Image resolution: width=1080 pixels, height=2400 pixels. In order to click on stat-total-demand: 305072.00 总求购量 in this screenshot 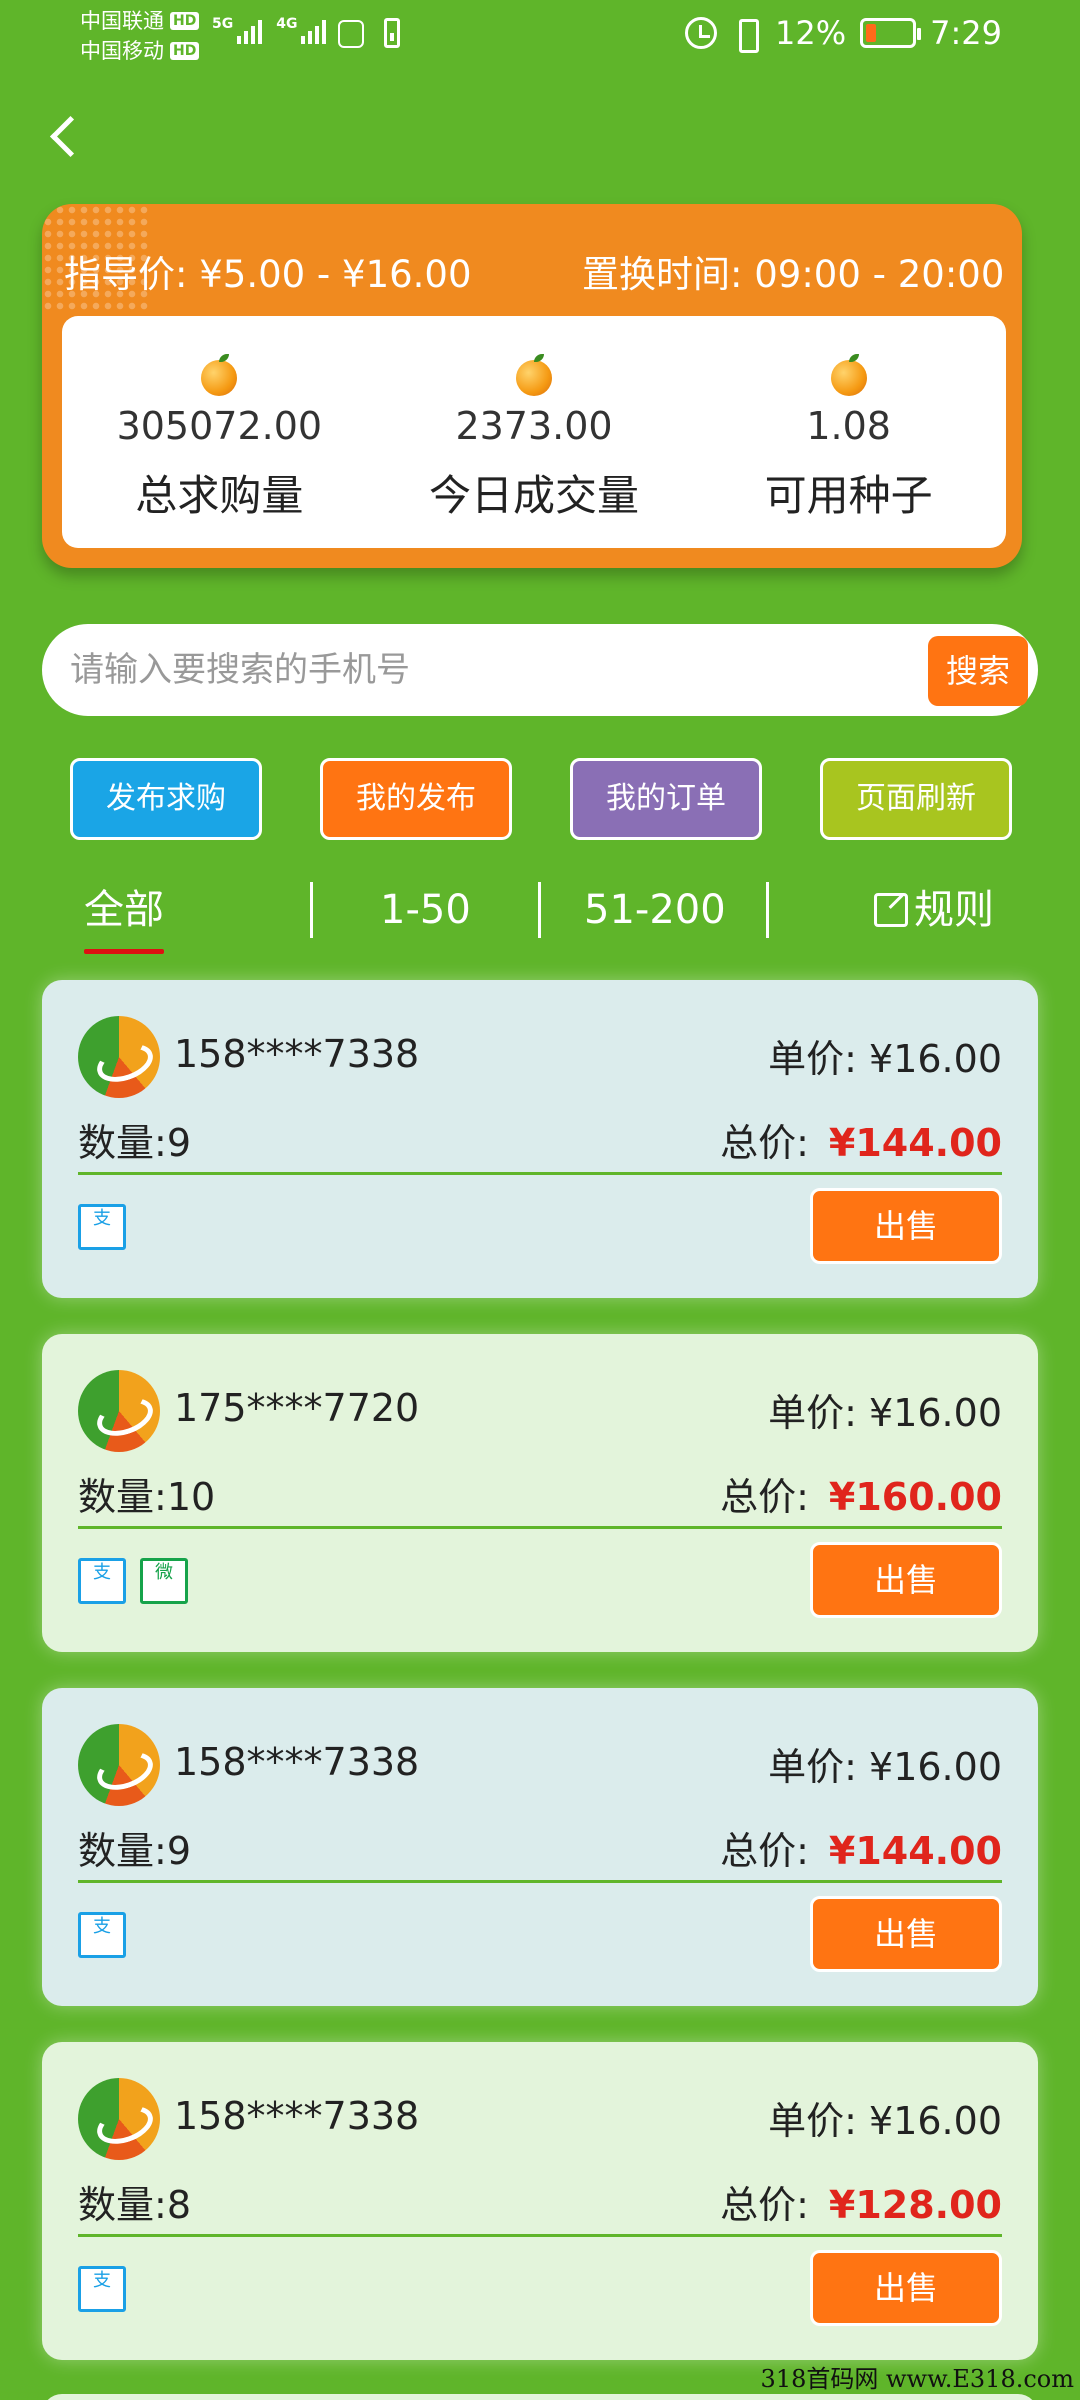, I will do `click(219, 432)`.